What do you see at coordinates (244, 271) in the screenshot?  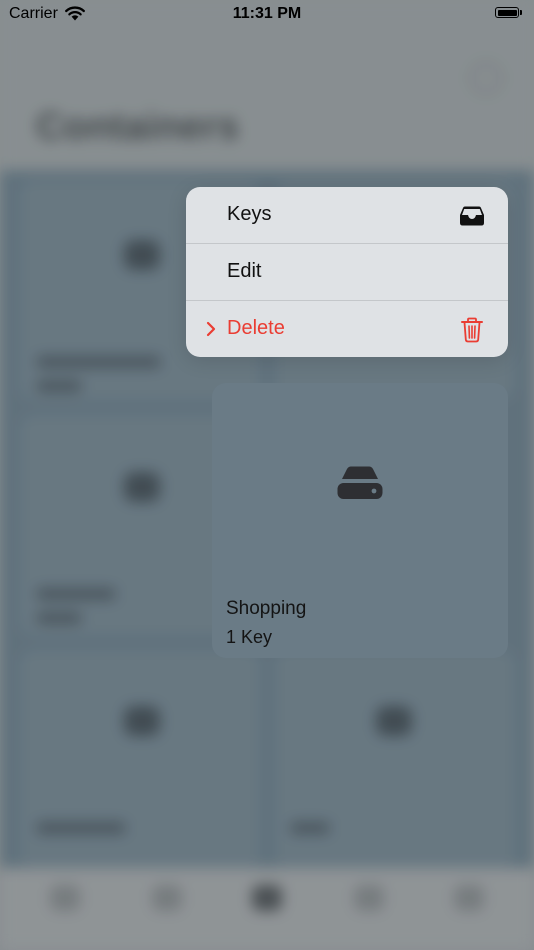 I see `menu-item-label: Edit` at bounding box center [244, 271].